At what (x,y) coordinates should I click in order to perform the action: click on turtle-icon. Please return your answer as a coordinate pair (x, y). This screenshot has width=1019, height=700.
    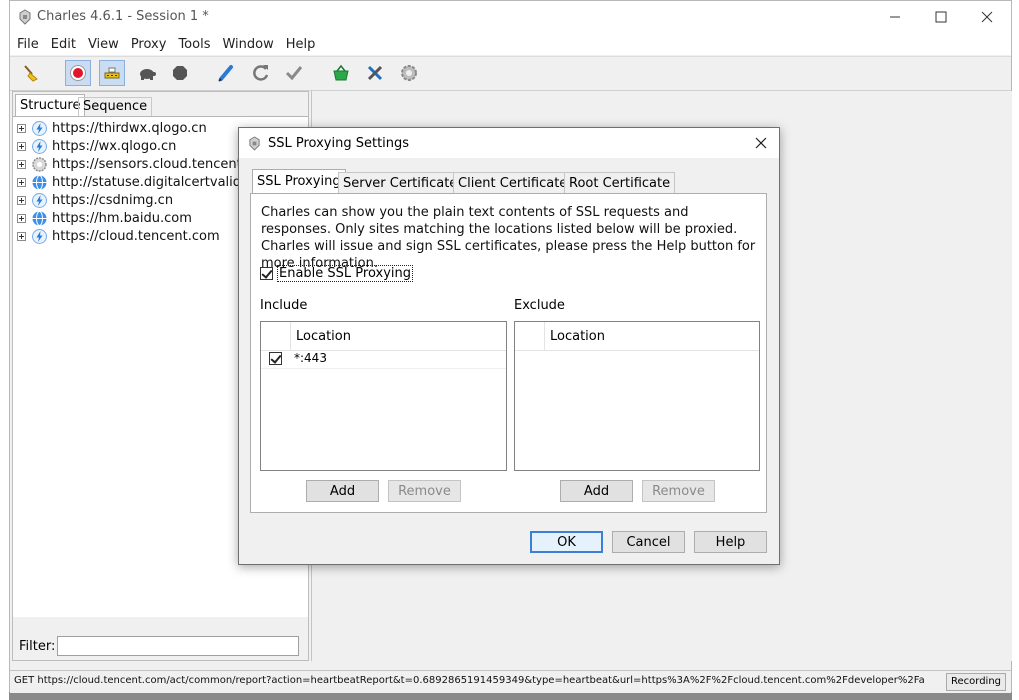
    Looking at the image, I should click on (148, 74).